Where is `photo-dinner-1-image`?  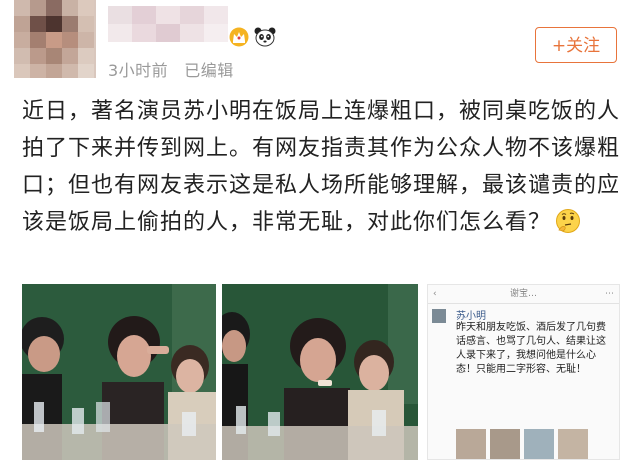 photo-dinner-1-image is located at coordinates (119, 372).